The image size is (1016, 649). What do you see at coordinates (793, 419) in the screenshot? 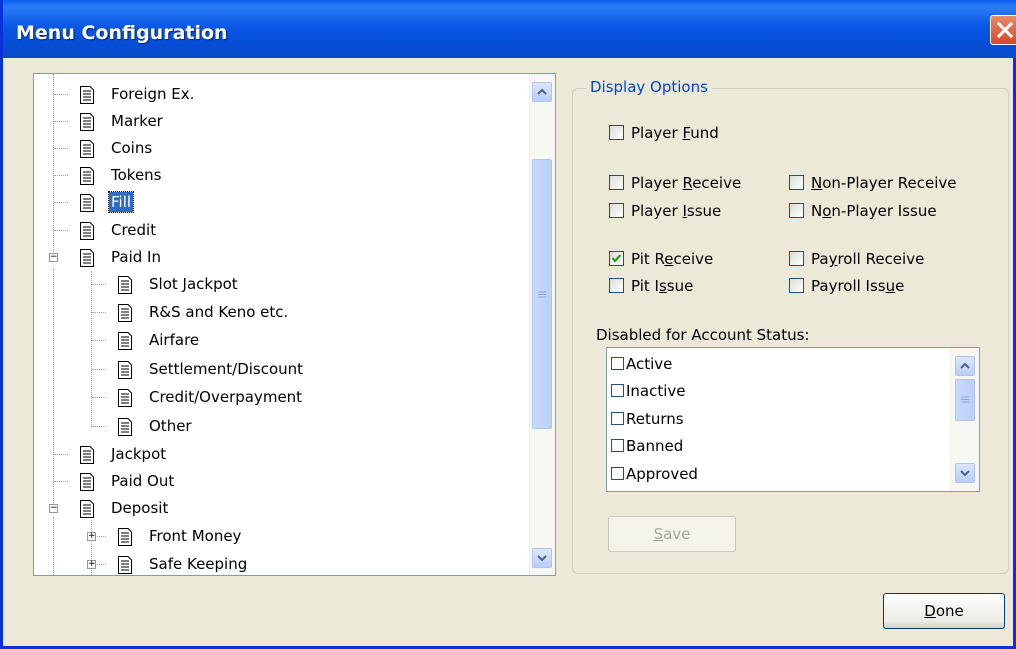
I see `account-status-list: Active Inactive Returns Banned Approved` at bounding box center [793, 419].